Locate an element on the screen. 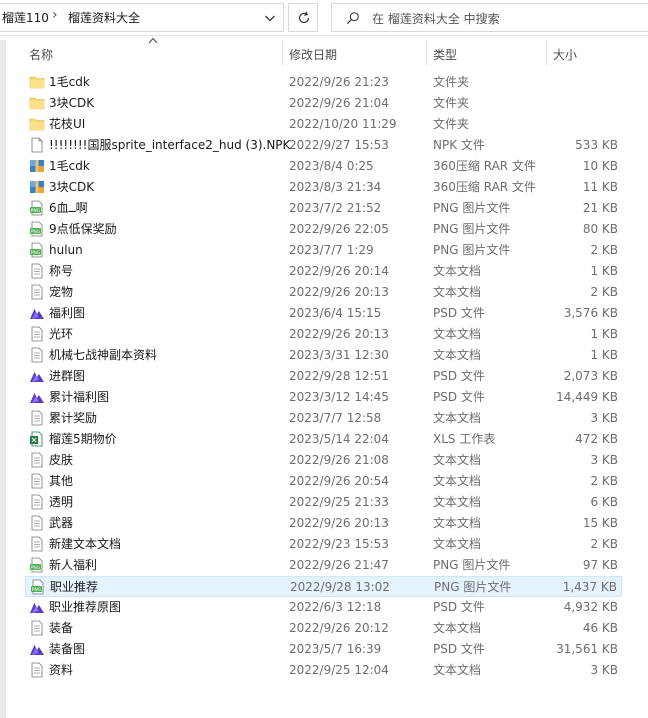 This screenshot has width=648, height=718. file-row: 1毛cdk 2022/9/26 21:23 文件夹 is located at coordinates (323, 82).